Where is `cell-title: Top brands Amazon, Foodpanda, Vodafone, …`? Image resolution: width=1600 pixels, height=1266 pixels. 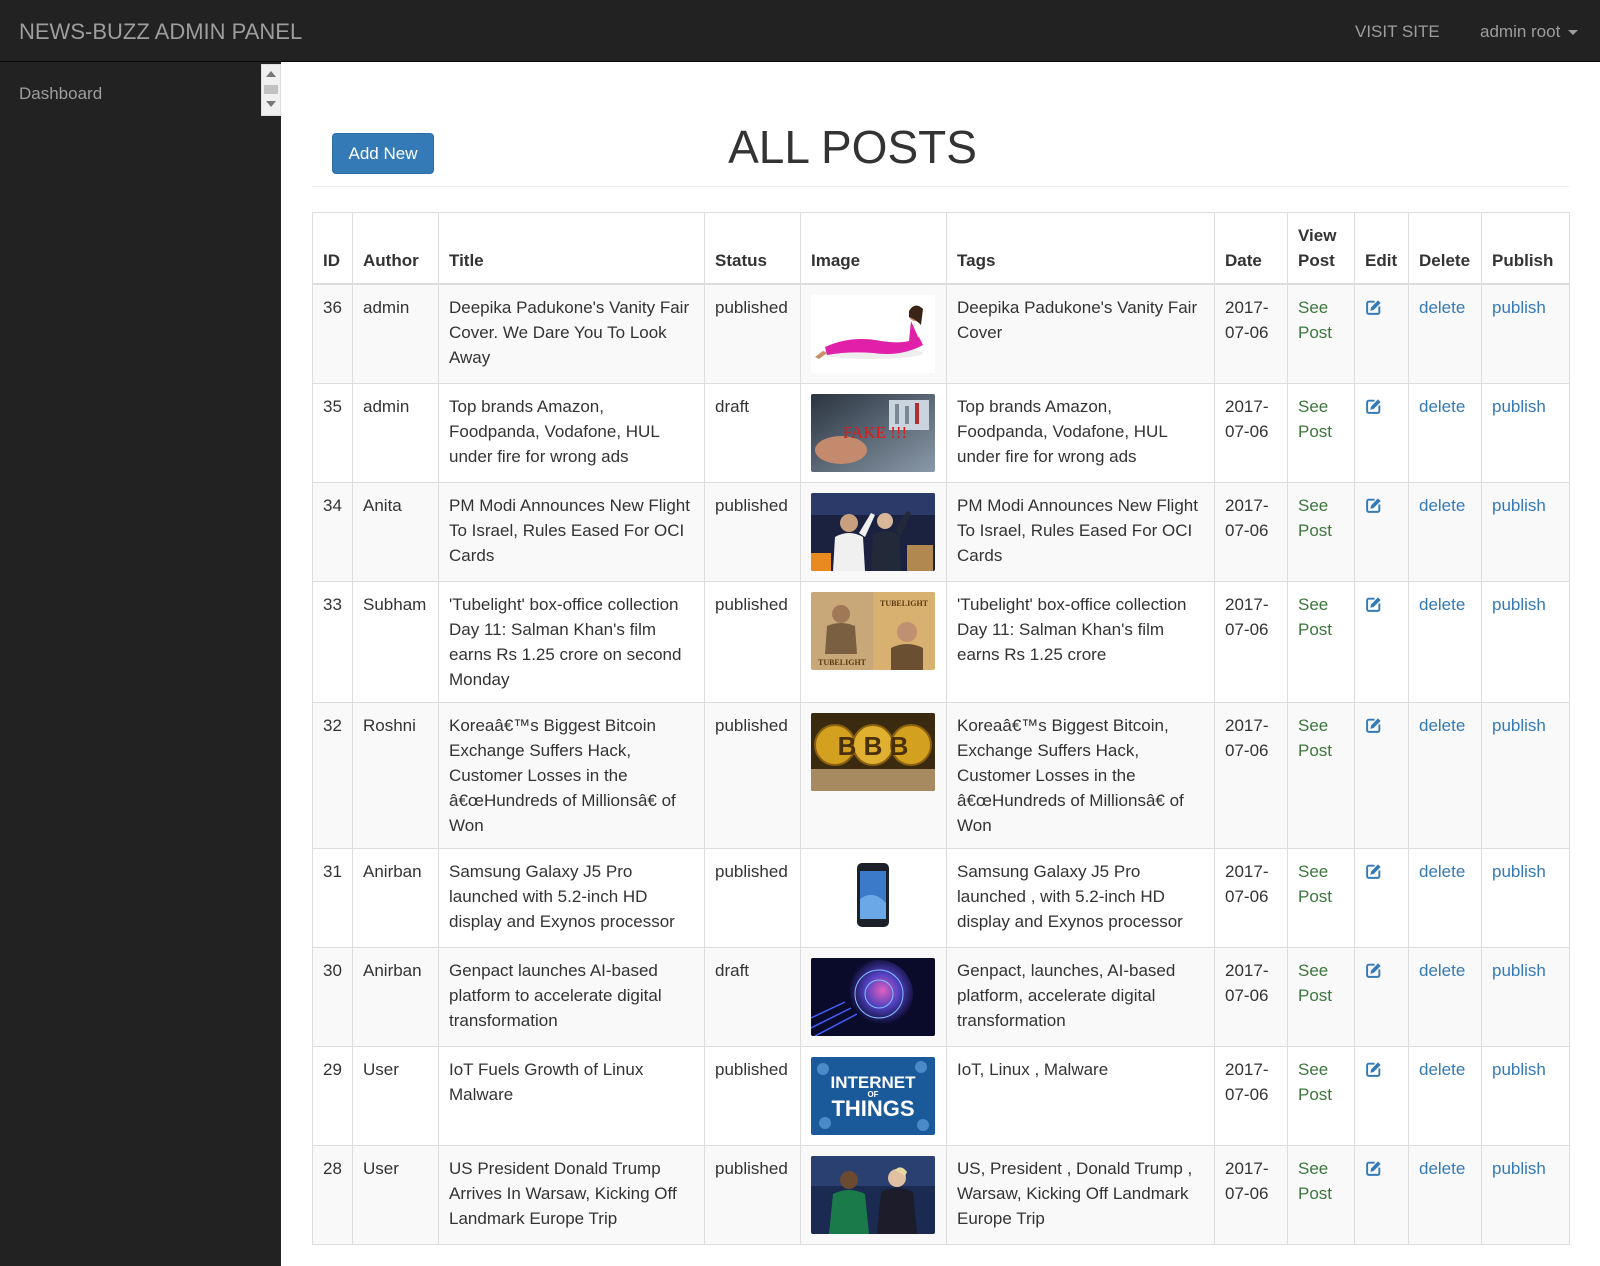 cell-title: Top brands Amazon, Foodpanda, Vodafone, … is located at coordinates (571, 433).